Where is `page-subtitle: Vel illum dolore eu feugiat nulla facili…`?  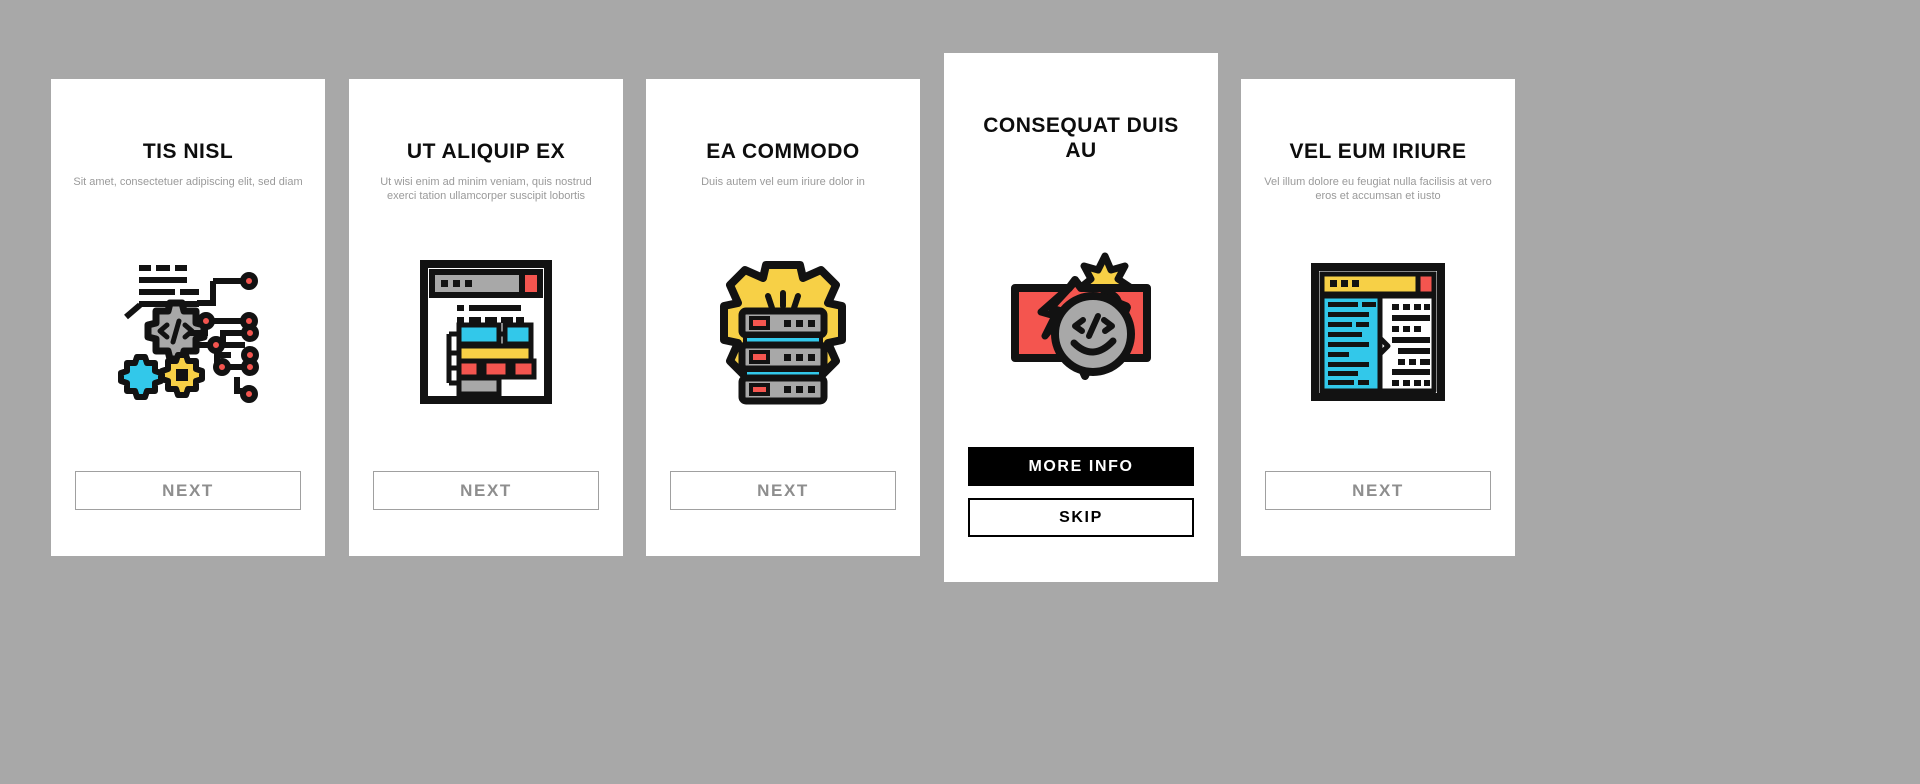
page-subtitle: Vel illum dolore eu feugiat nulla facili… is located at coordinates (1378, 189).